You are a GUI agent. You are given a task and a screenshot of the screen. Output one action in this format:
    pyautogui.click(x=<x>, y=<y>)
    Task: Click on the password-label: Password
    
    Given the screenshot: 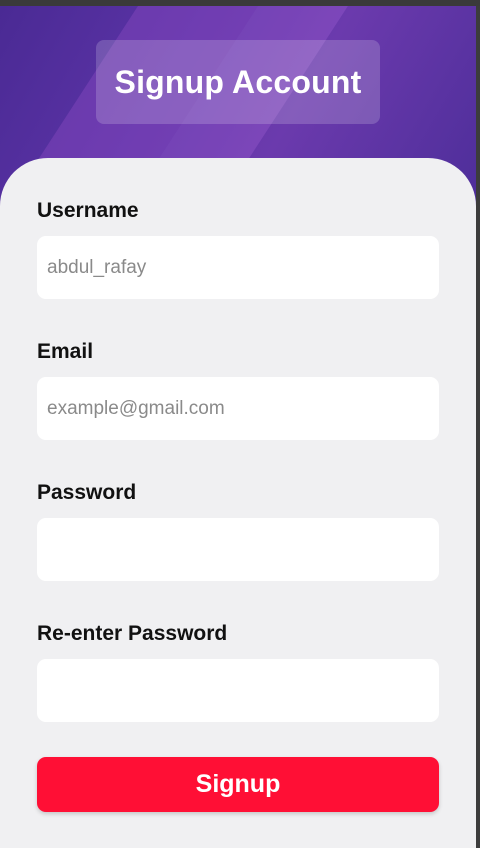 What is the action you would take?
    pyautogui.click(x=87, y=492)
    